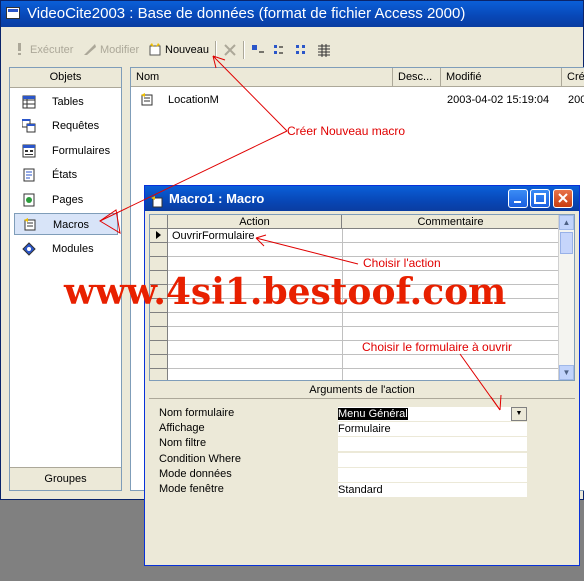  What do you see at coordinates (292, 50) in the screenshot?
I see `database-toolbar: Exécuter Modifier Nouveau` at bounding box center [292, 50].